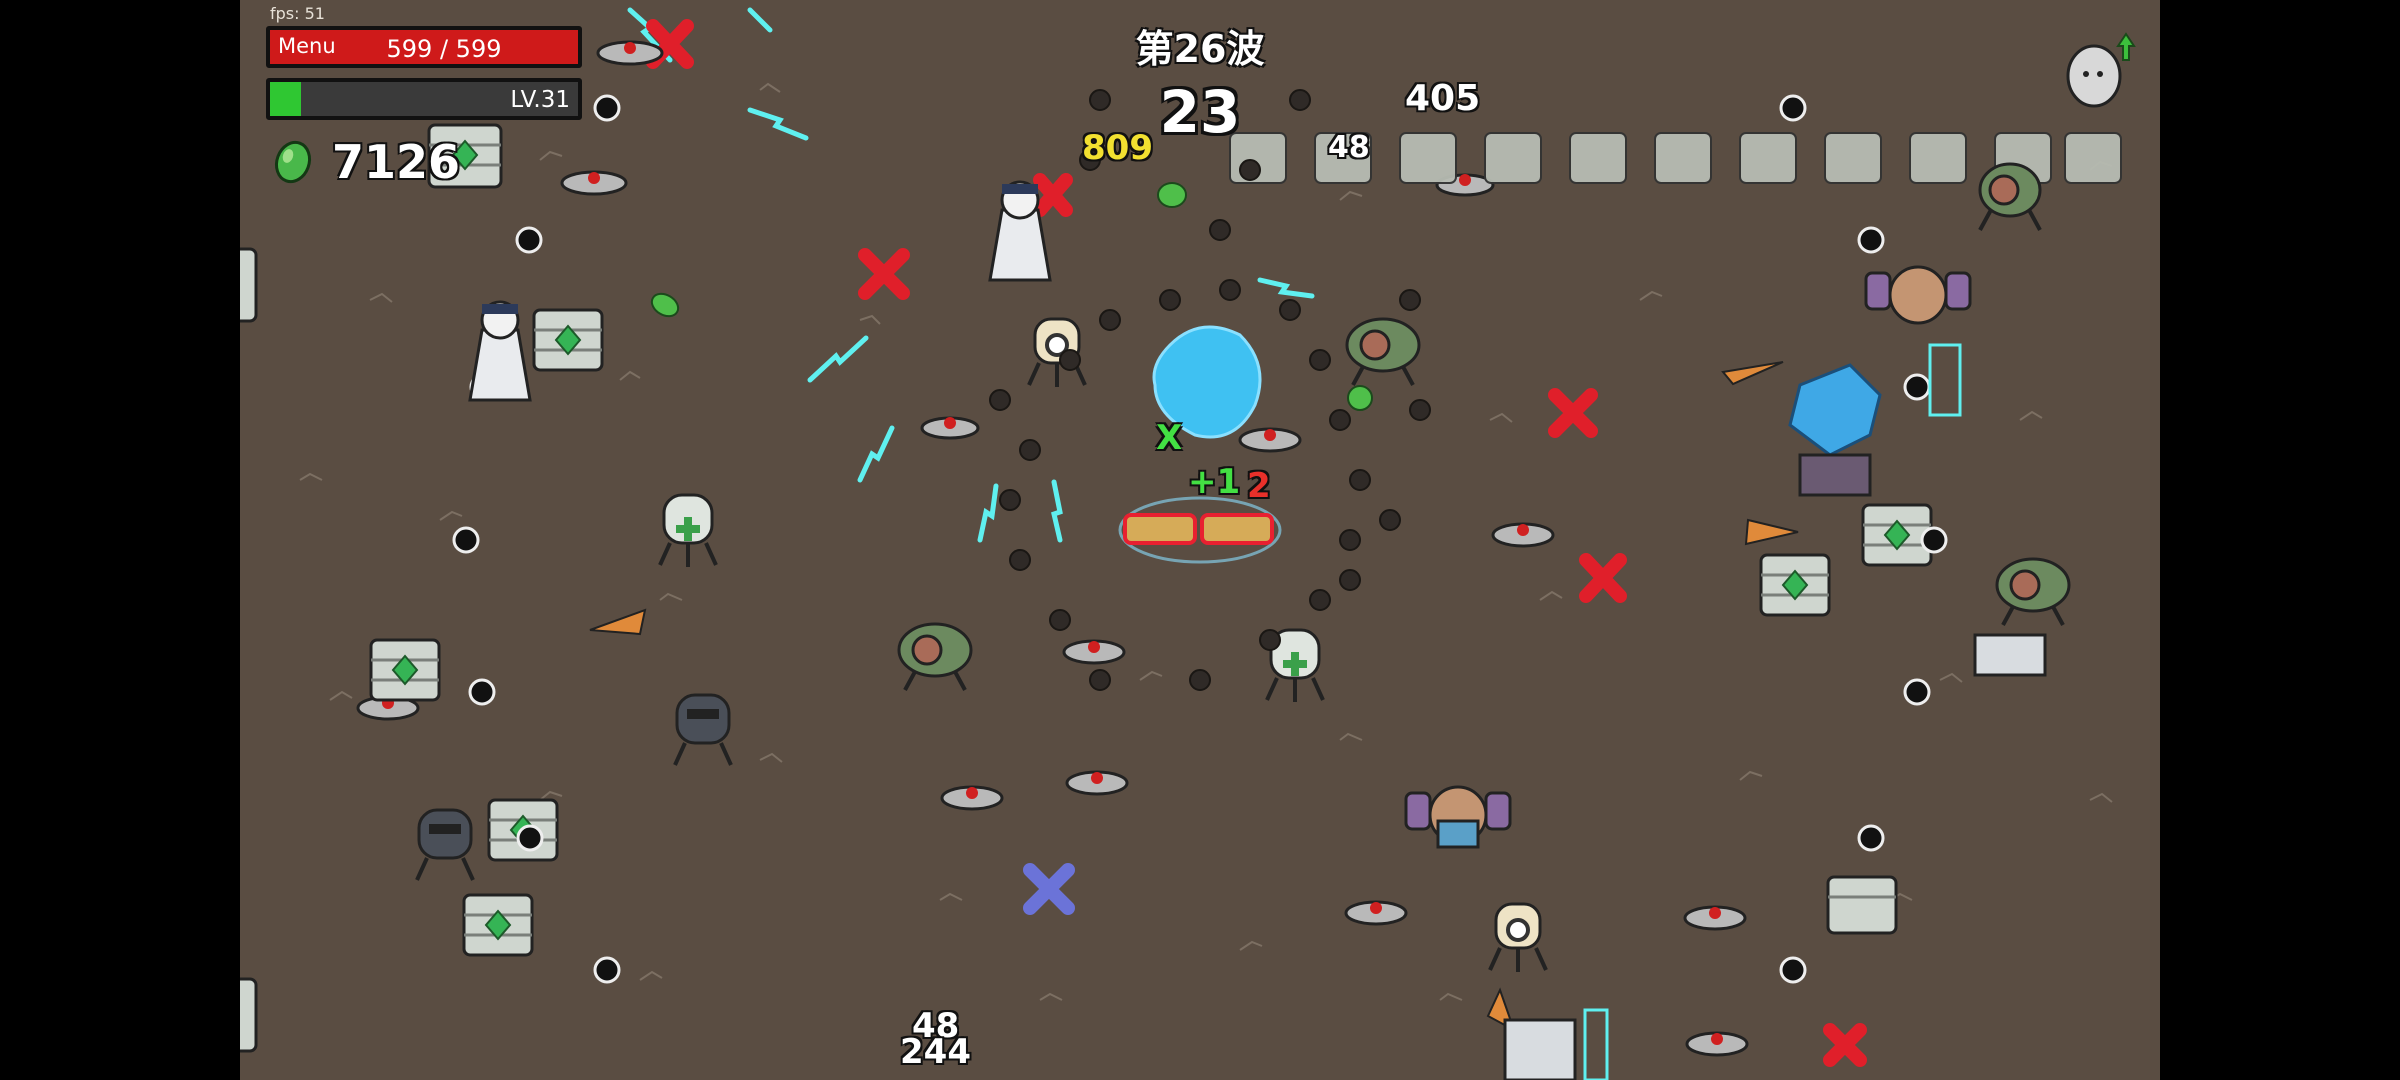 This screenshot has width=2400, height=1080. Describe the element at coordinates (1169, 438) in the screenshot. I see `damage-number: X` at that location.